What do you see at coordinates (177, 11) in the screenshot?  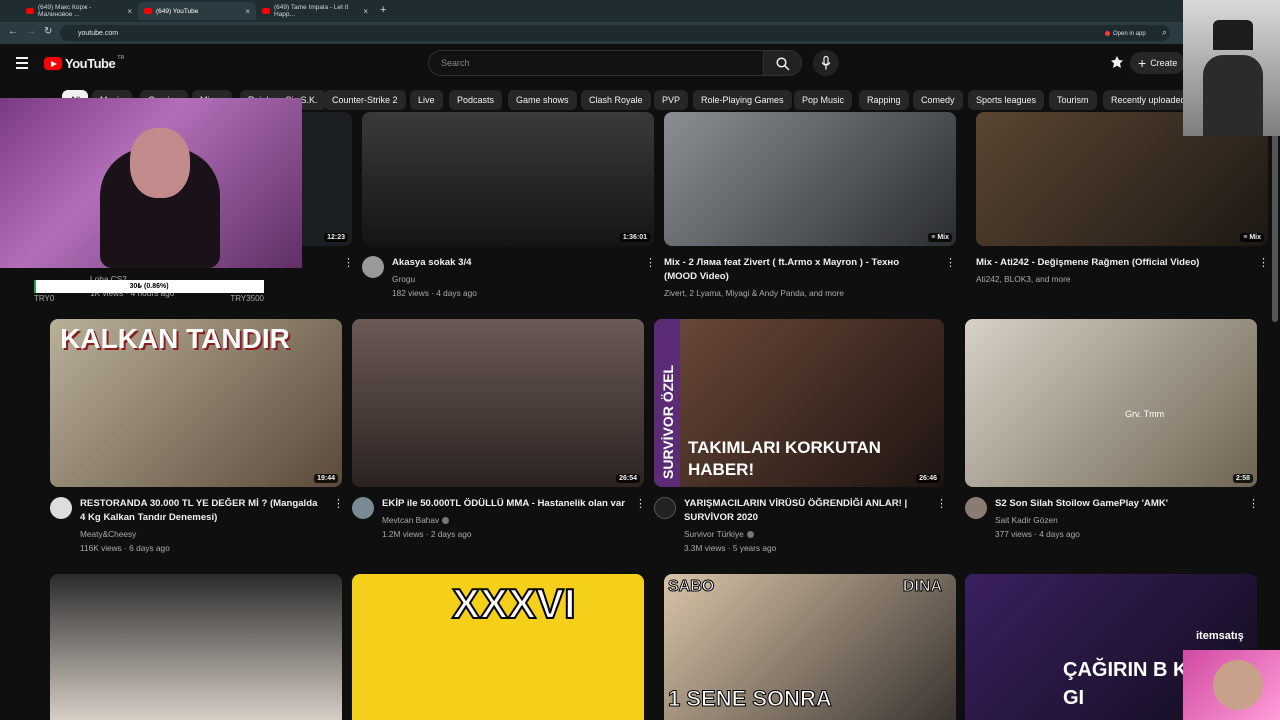 I see `tab-title: (649) YouTube` at bounding box center [177, 11].